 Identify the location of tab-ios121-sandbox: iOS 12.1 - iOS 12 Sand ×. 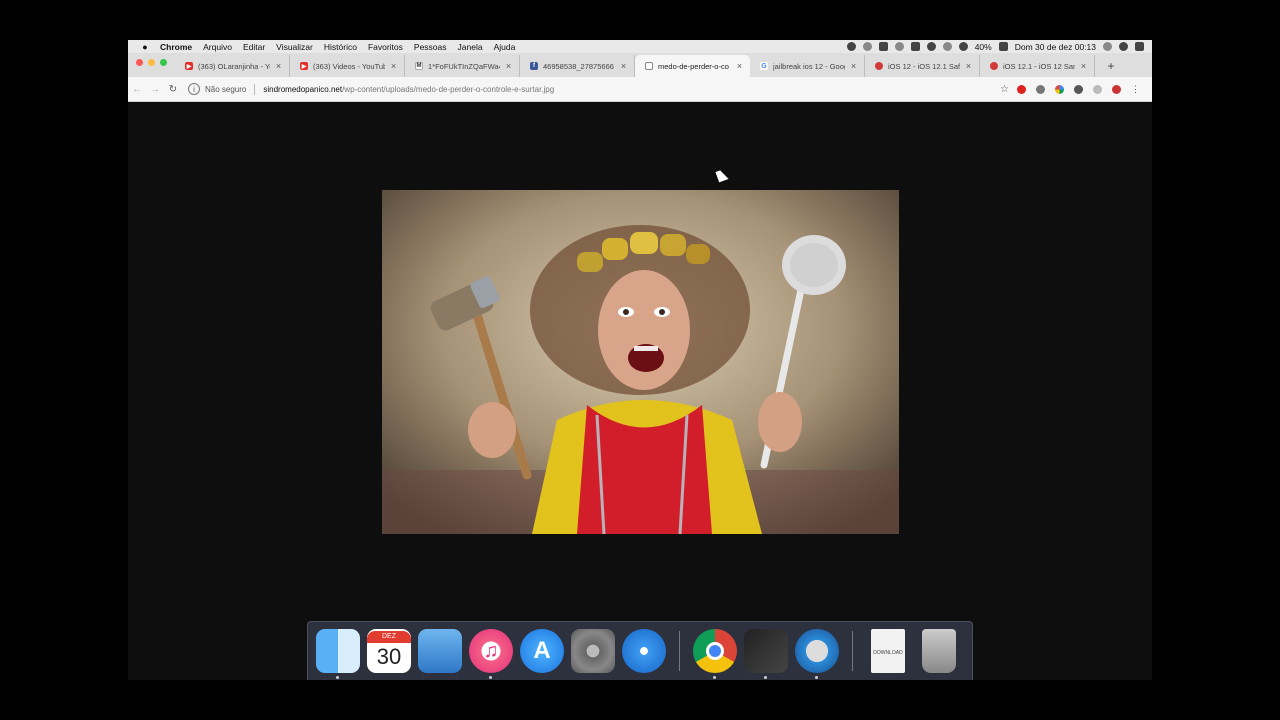
(1037, 66).